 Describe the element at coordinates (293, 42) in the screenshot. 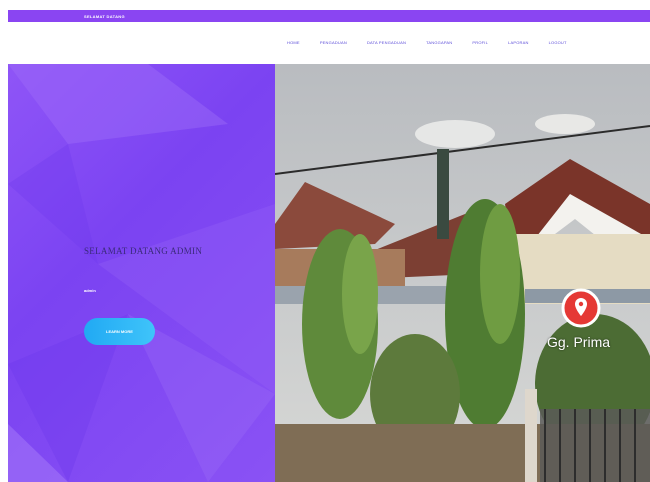

I see `nav-item-home: Home` at that location.